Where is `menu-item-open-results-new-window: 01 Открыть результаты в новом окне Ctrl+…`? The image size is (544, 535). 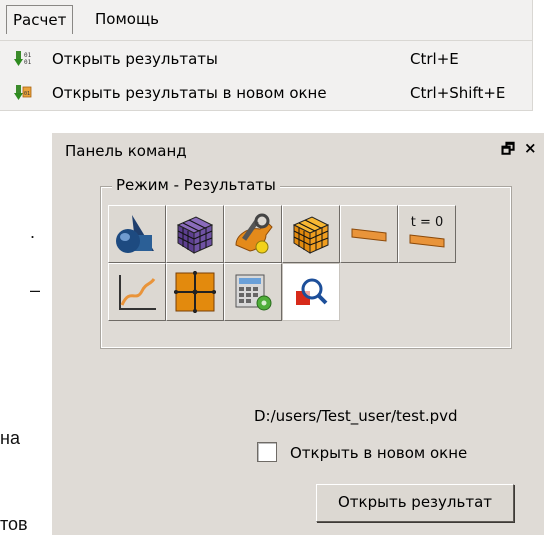 menu-item-open-results-new-window: 01 Открыть результаты в новом окне Ctrl+… is located at coordinates (266, 93).